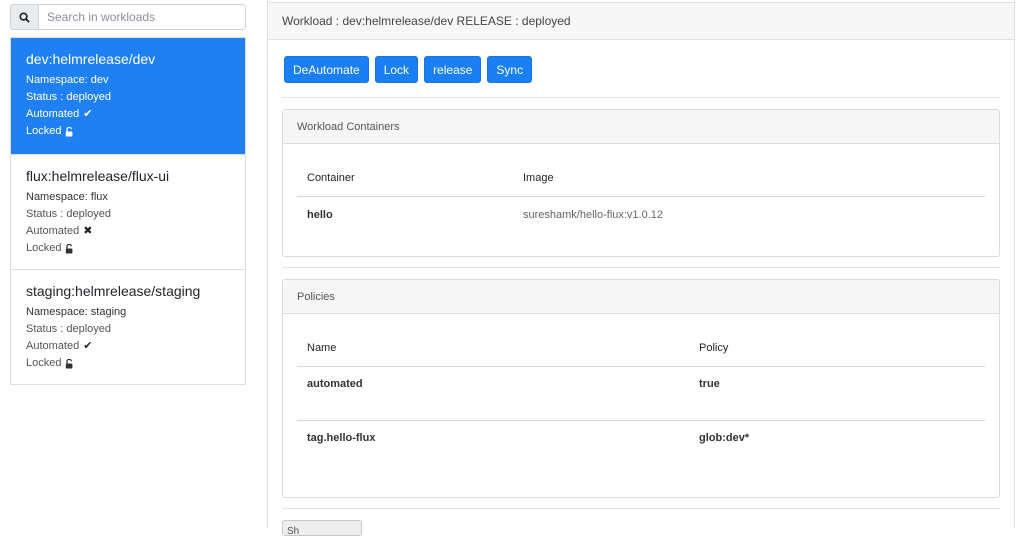 The height and width of the screenshot is (539, 1024). Describe the element at coordinates (67, 197) in the screenshot. I see `workload-namespace: Namespace: flux` at that location.